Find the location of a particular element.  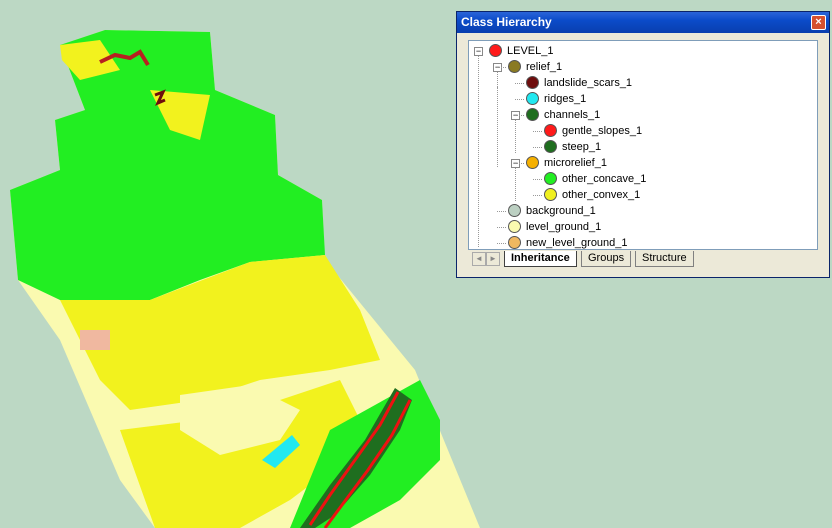

tree-node-channels-1: channels_1 is located at coordinates (563, 115).